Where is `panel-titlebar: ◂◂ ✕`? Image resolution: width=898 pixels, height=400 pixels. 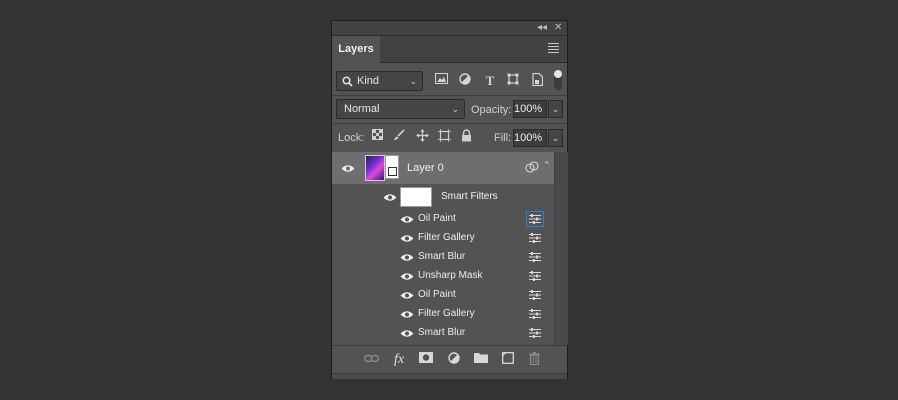 panel-titlebar: ◂◂ ✕ is located at coordinates (449, 28).